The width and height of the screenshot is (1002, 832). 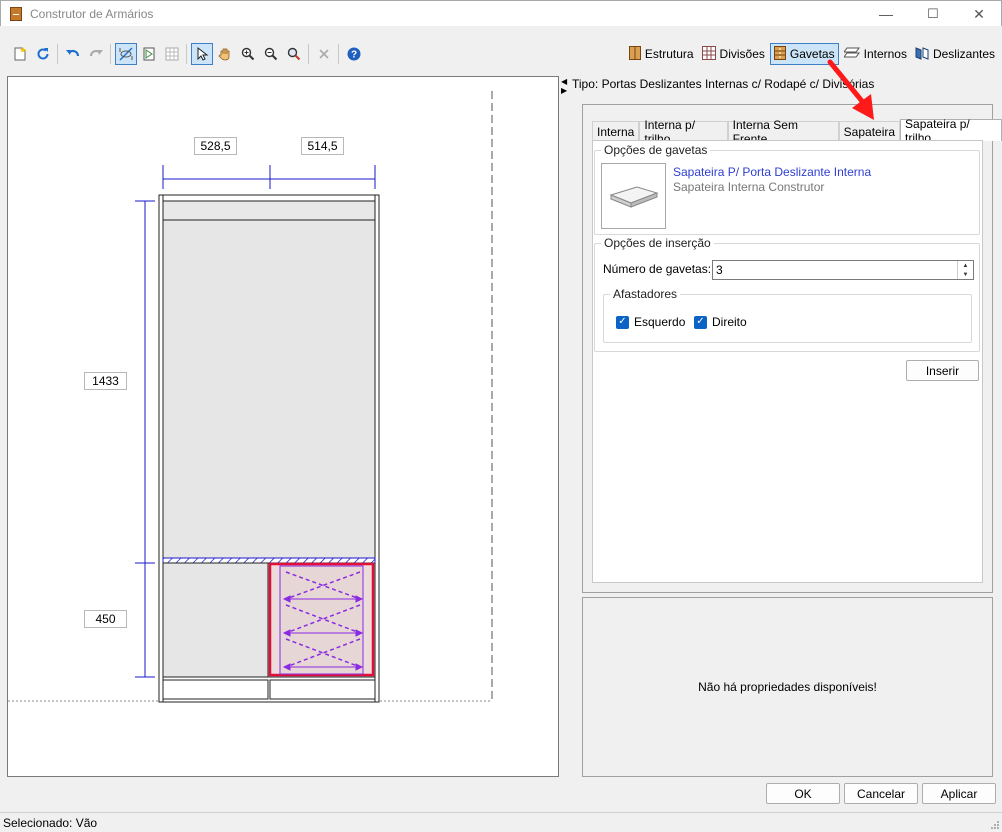 I want to click on top-panel, so click(x=269, y=210).